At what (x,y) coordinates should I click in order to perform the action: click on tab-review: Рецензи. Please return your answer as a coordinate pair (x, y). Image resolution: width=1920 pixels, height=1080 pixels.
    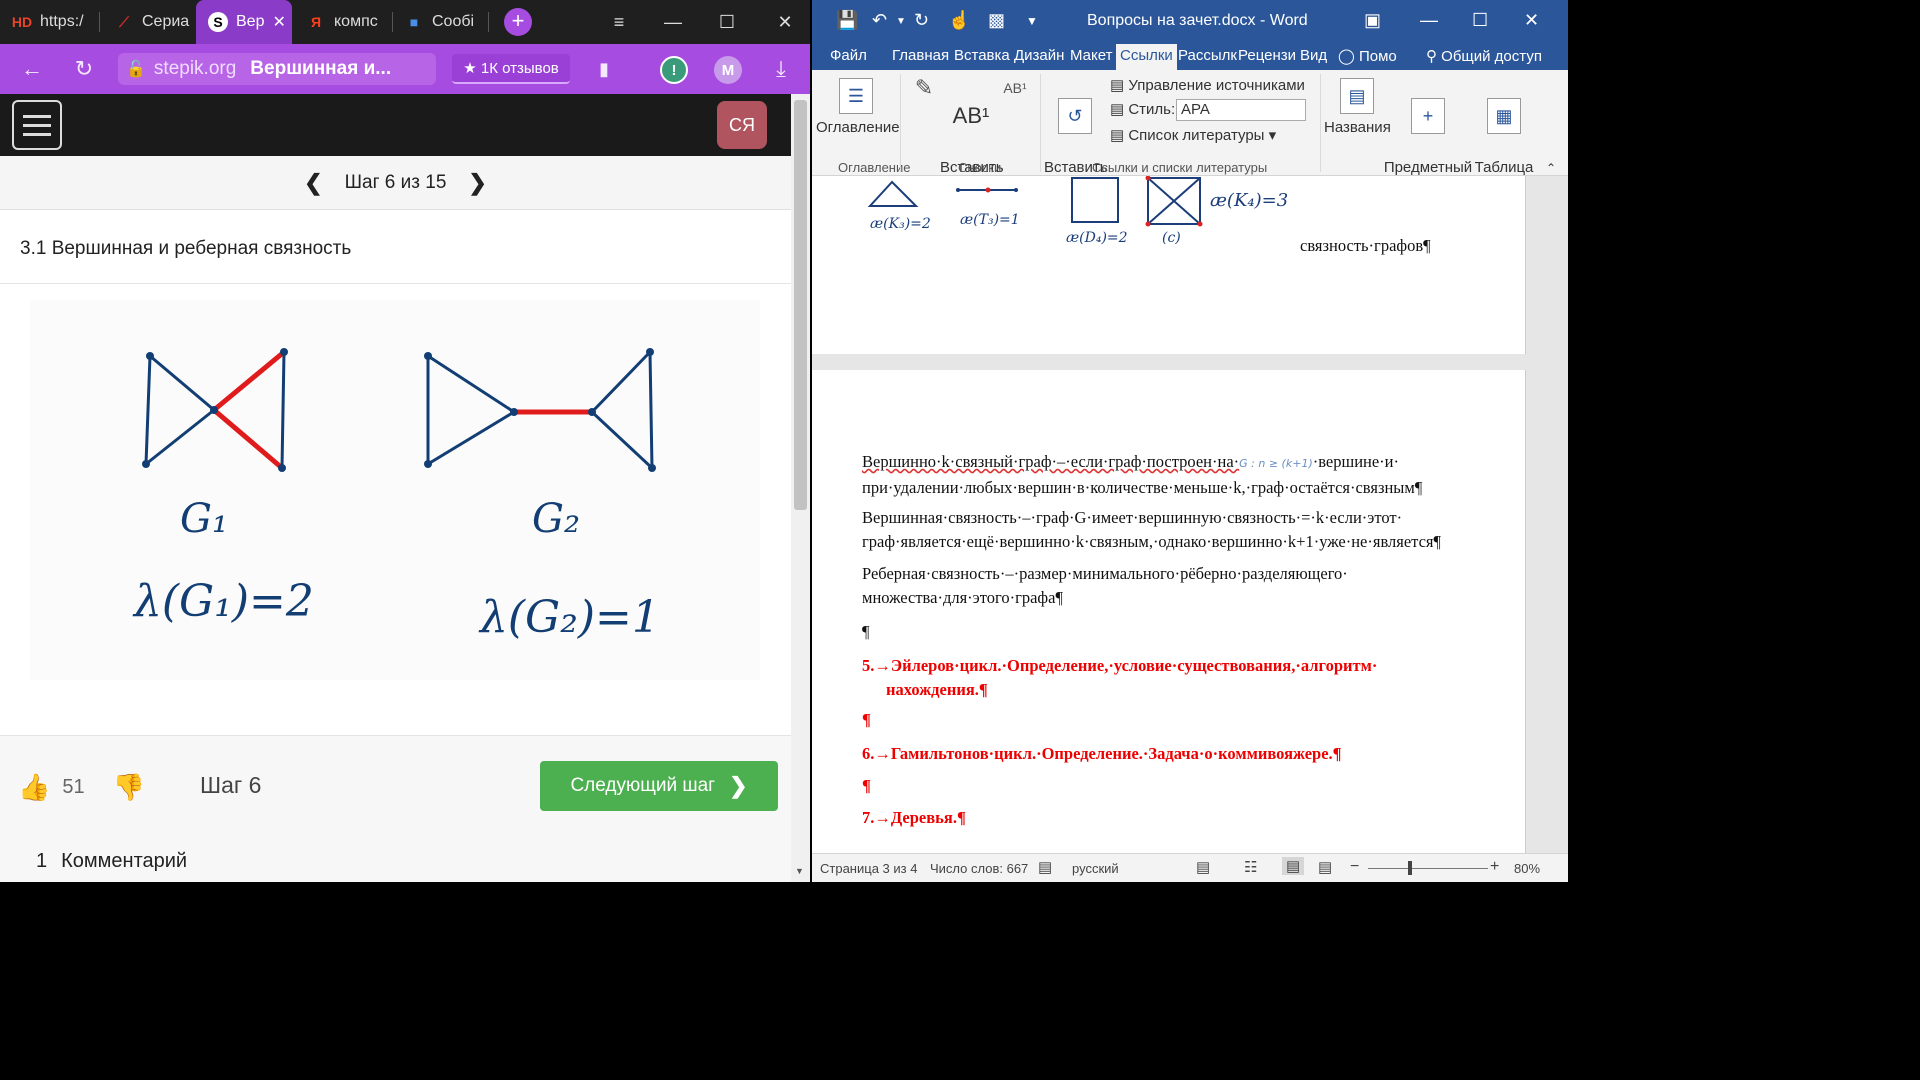
    Looking at the image, I should click on (1267, 55).